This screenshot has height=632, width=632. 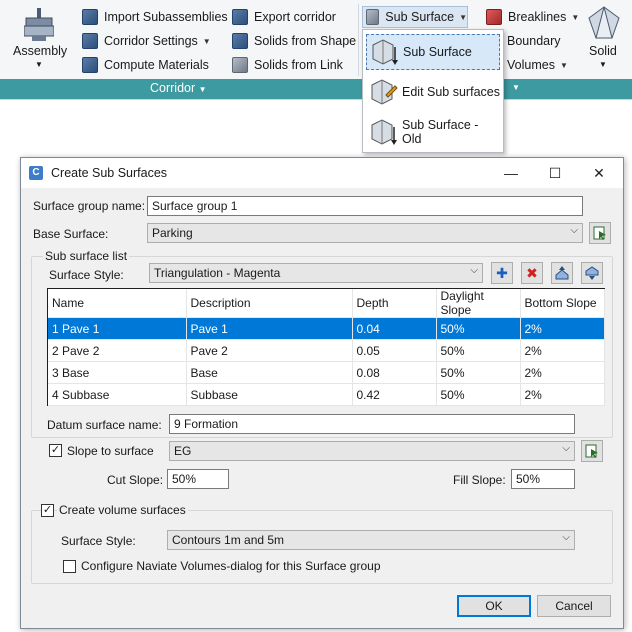 I want to click on cell-depth: 0.04, so click(x=394, y=328).